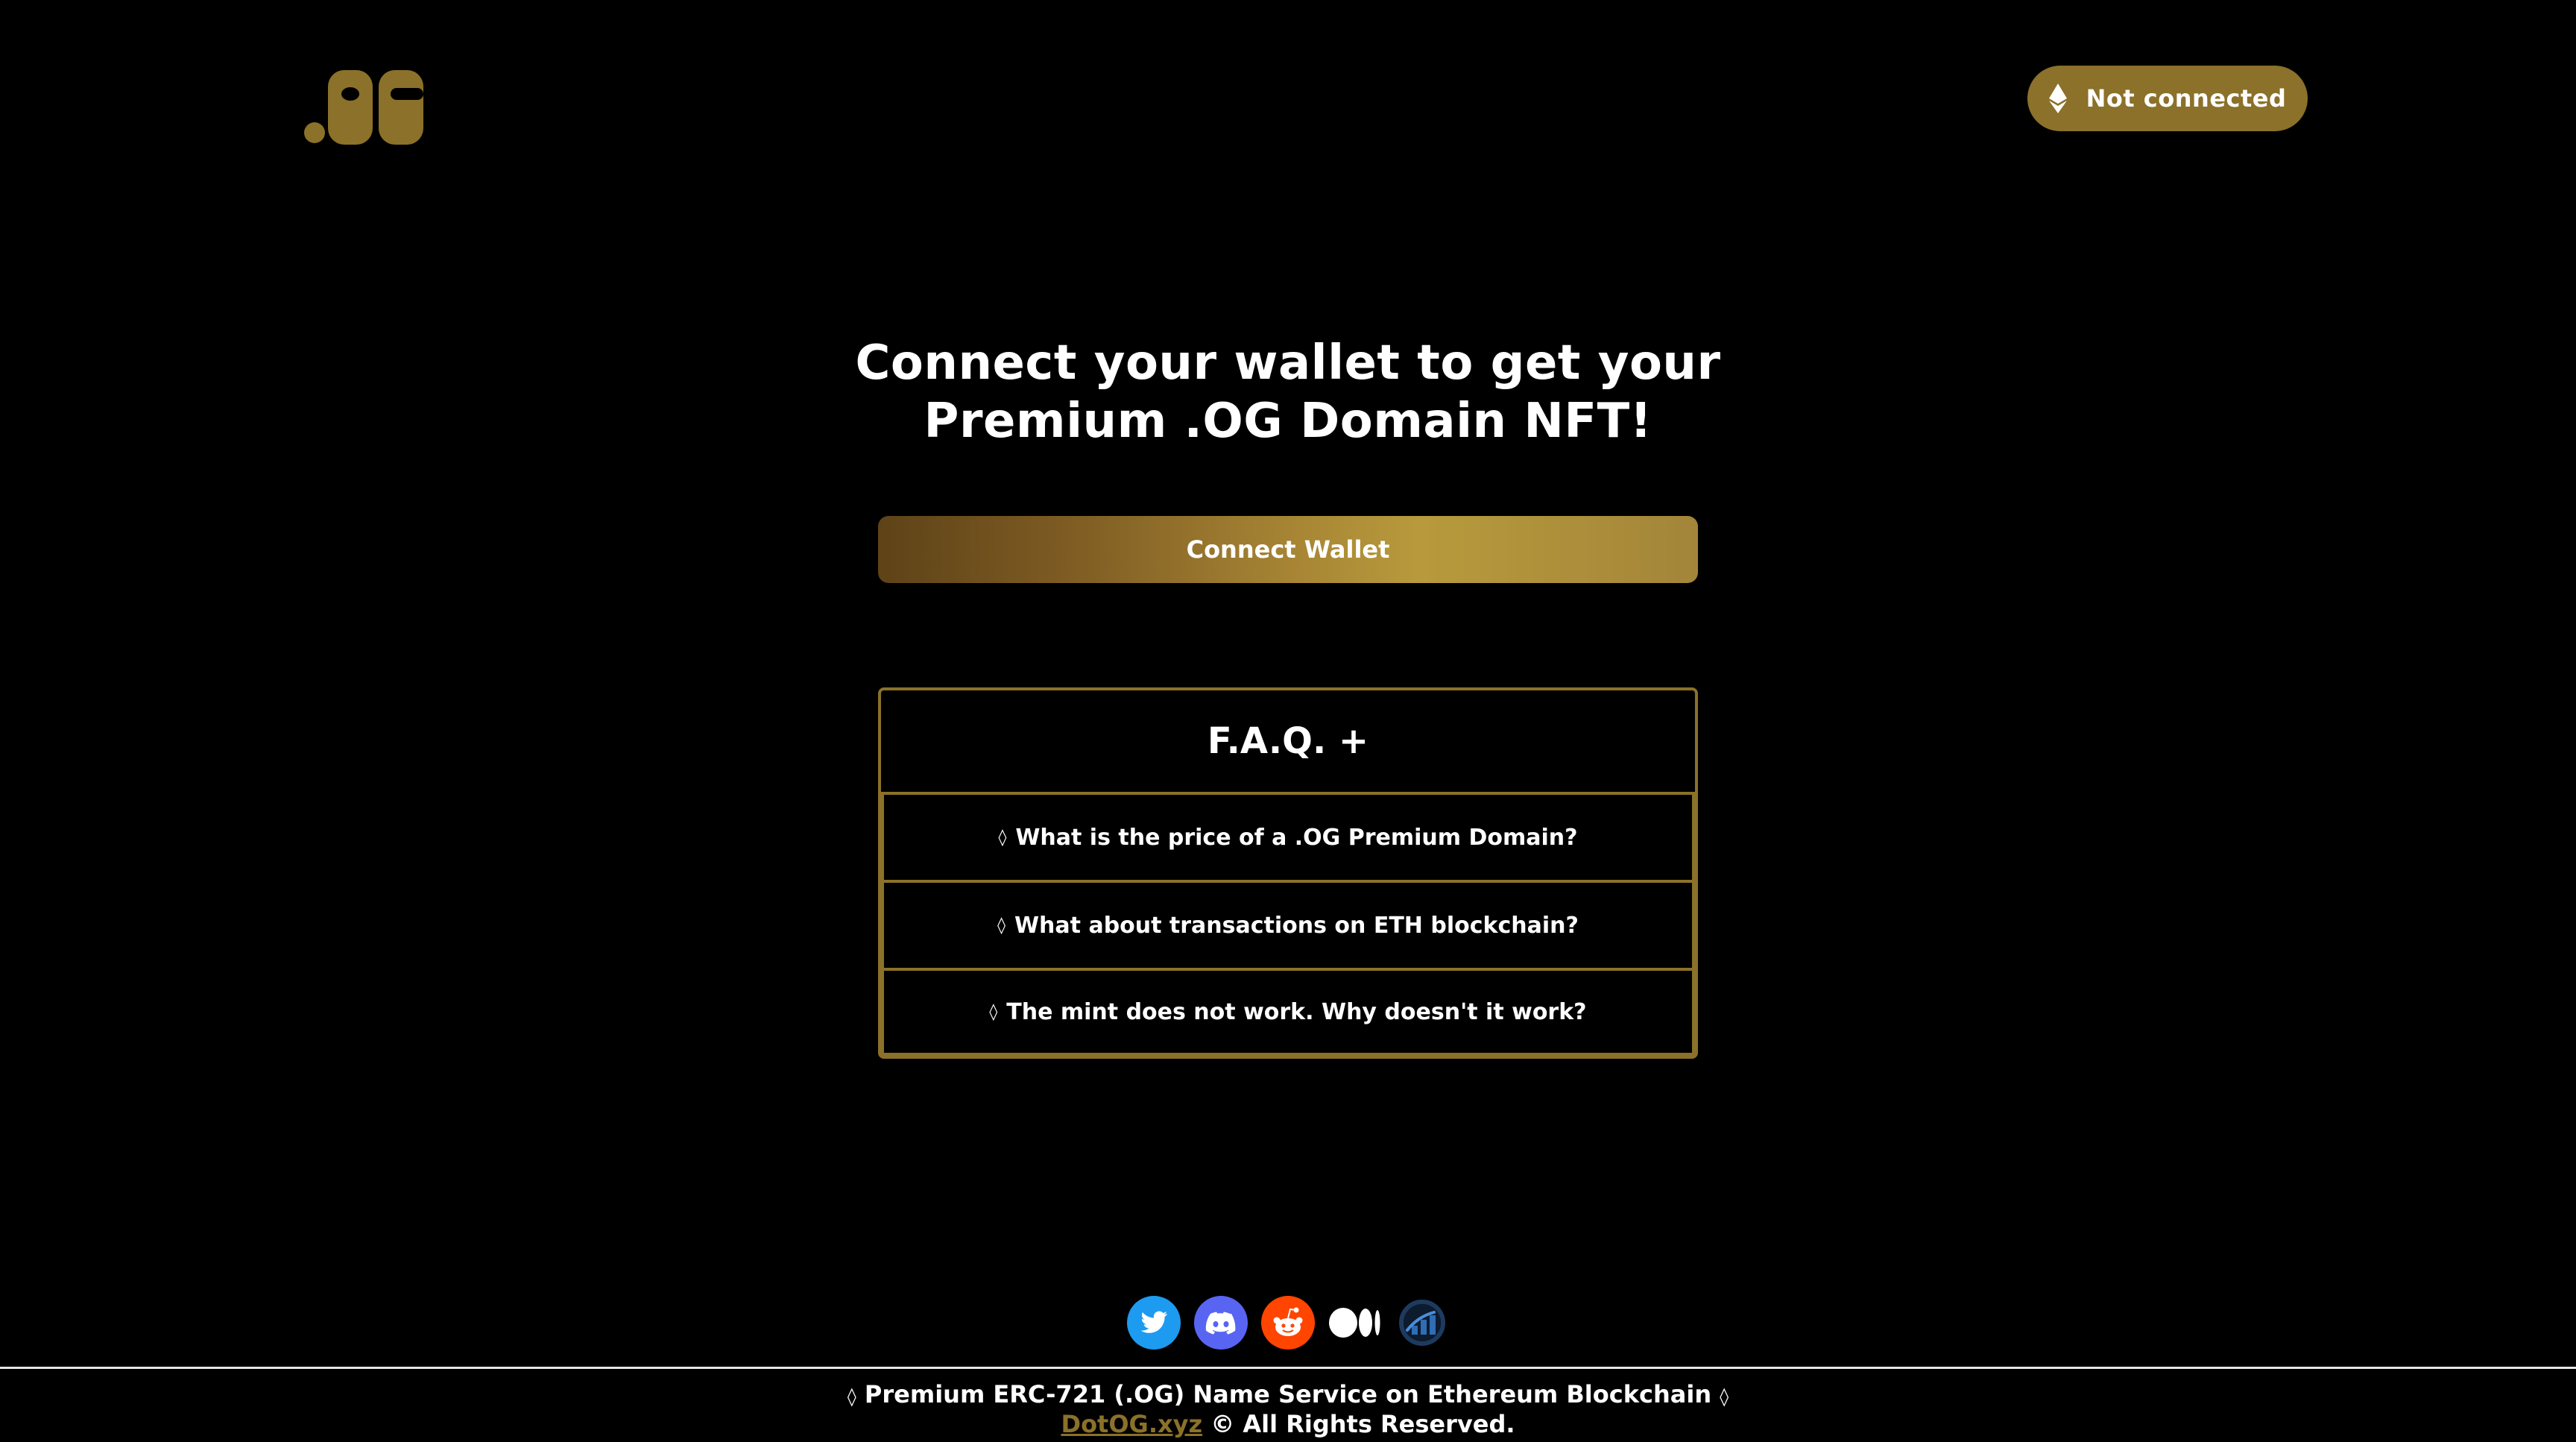 Image resolution: width=2576 pixels, height=1442 pixels. Describe the element at coordinates (363, 108) in the screenshot. I see `og-logo` at that location.